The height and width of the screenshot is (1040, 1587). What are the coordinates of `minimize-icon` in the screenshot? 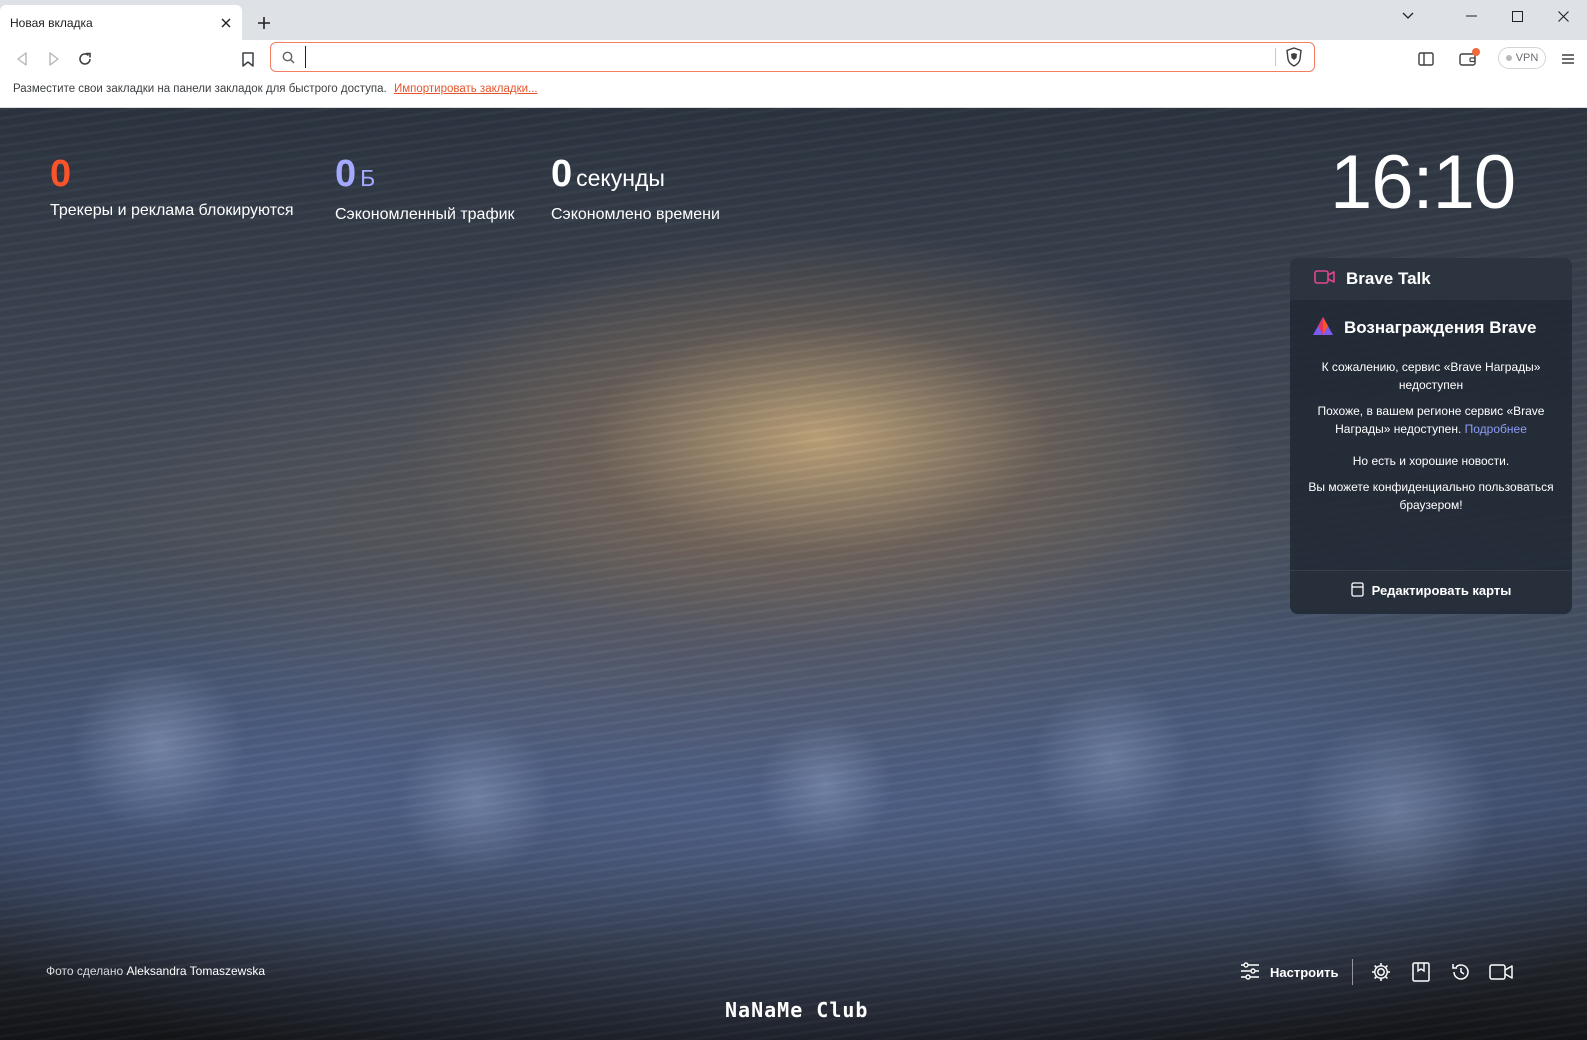 It's located at (1471, 16).